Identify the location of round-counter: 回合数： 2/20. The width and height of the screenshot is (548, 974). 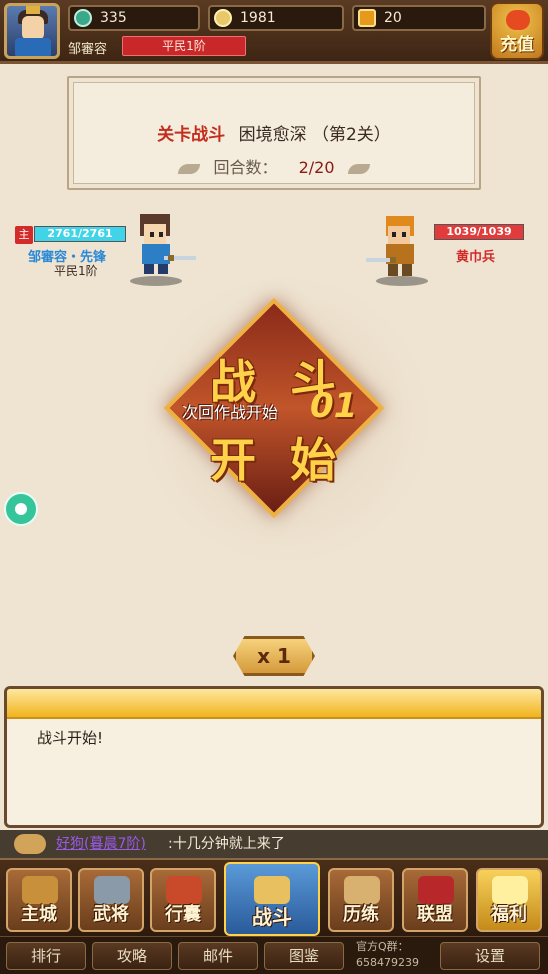
(274, 166).